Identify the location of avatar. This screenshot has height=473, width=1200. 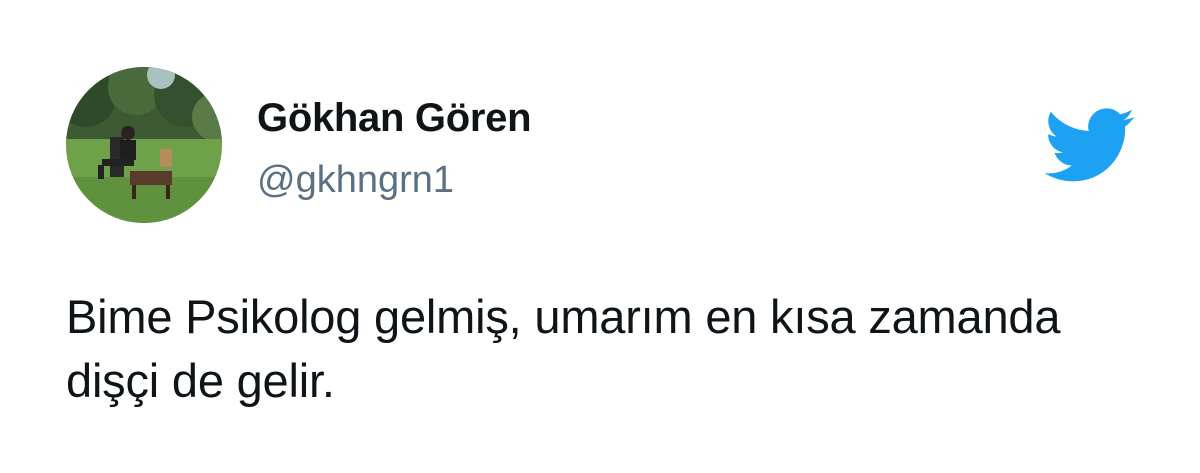
(144, 145).